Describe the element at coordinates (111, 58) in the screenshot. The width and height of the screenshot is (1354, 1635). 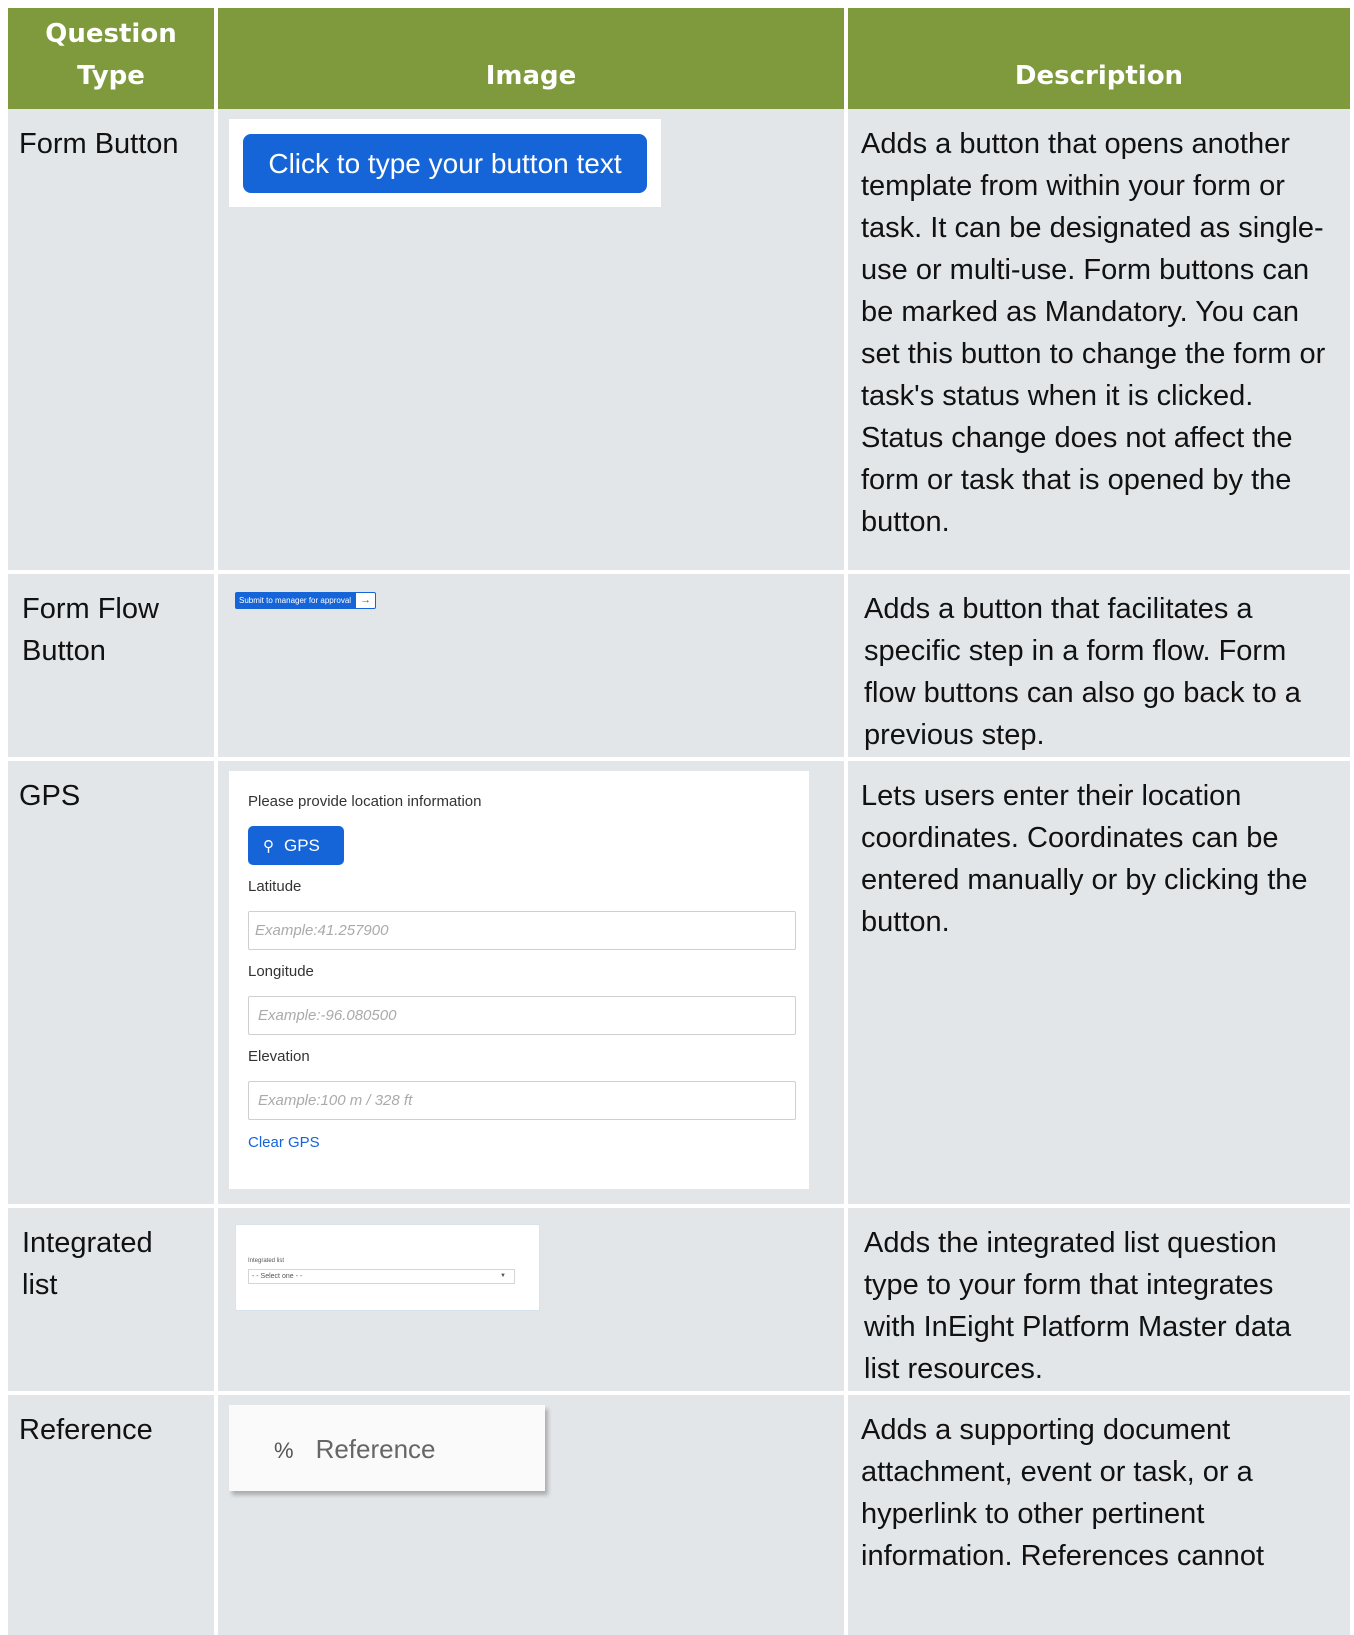
I see `header-question-type: Question Type` at that location.